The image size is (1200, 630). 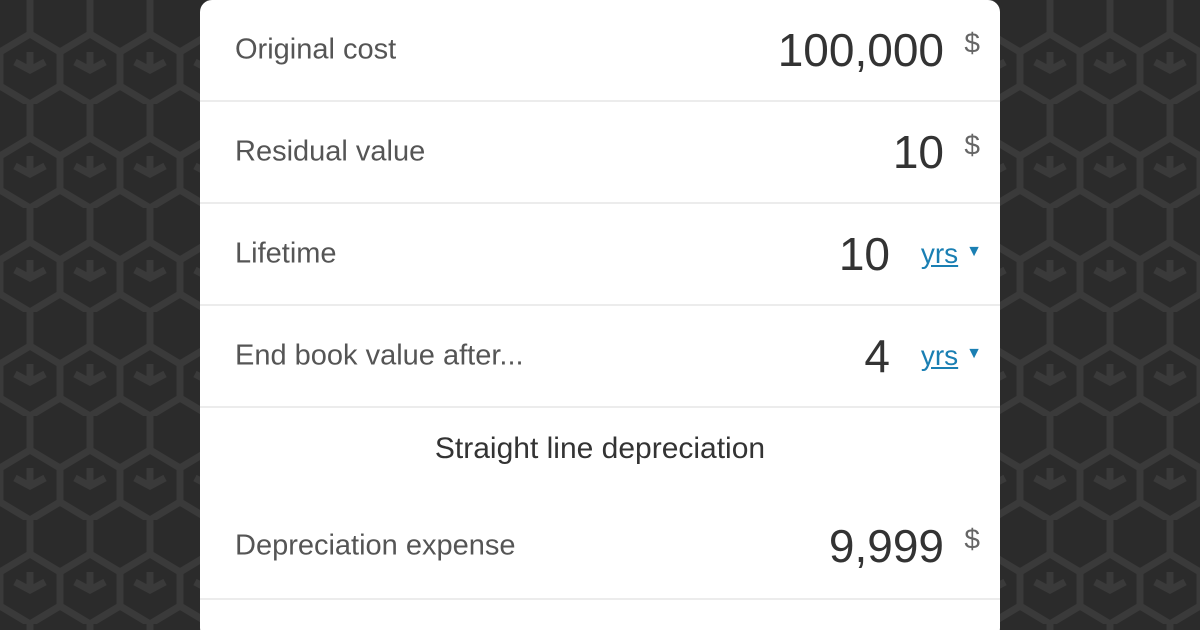 What do you see at coordinates (286, 253) in the screenshot?
I see `lifetime-label: Lifetime` at bounding box center [286, 253].